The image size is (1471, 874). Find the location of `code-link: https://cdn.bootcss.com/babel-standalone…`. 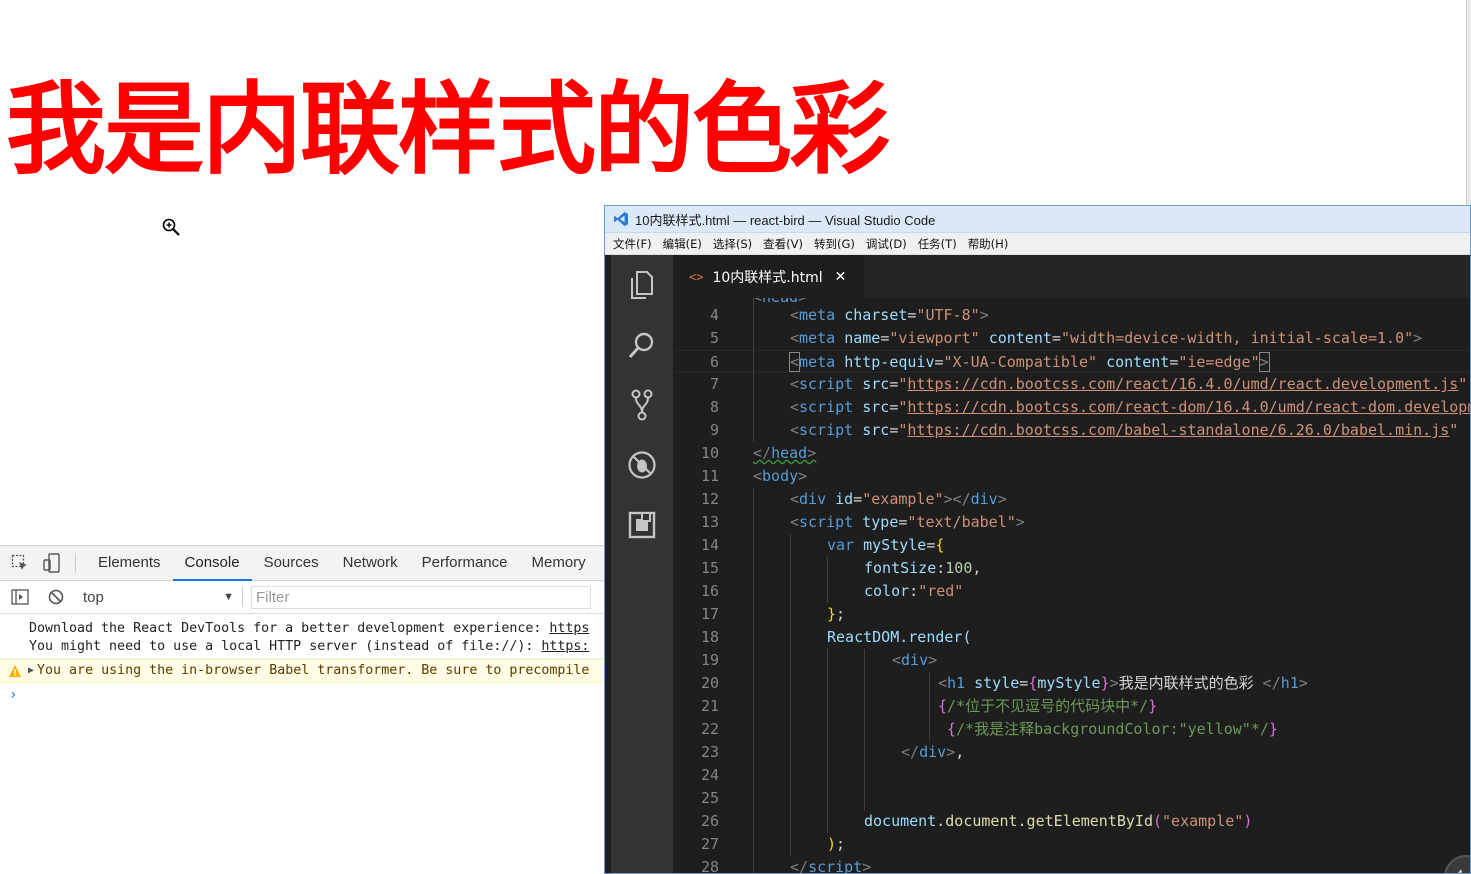

code-link: https://cdn.bootcss.com/babel-standalone… is located at coordinates (1178, 430).